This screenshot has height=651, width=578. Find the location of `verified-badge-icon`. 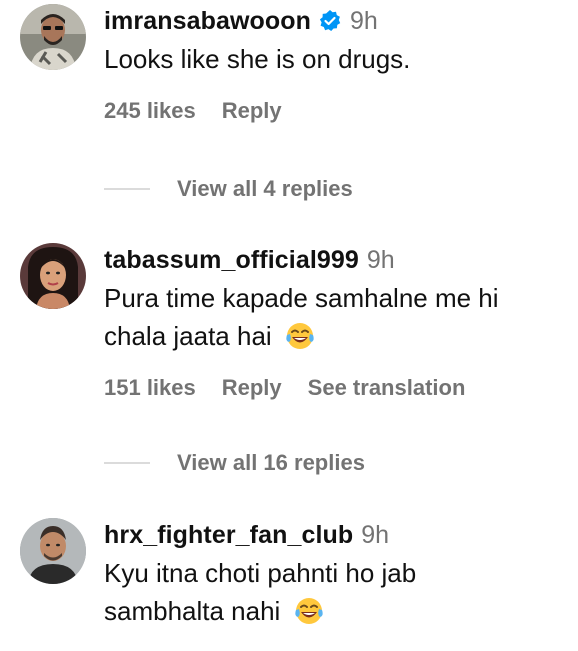

verified-badge-icon is located at coordinates (330, 21).